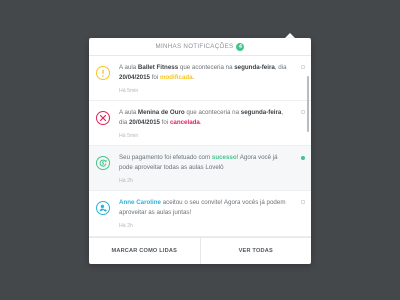 Image resolution: width=400 pixels, height=300 pixels. What do you see at coordinates (240, 46) in the screenshot?
I see `notification-count-badge: 4` at bounding box center [240, 46].